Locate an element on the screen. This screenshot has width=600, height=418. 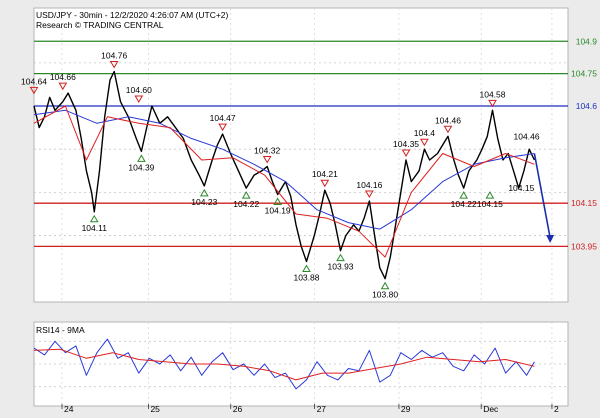
price-label: 103.88 is located at coordinates (306, 277).